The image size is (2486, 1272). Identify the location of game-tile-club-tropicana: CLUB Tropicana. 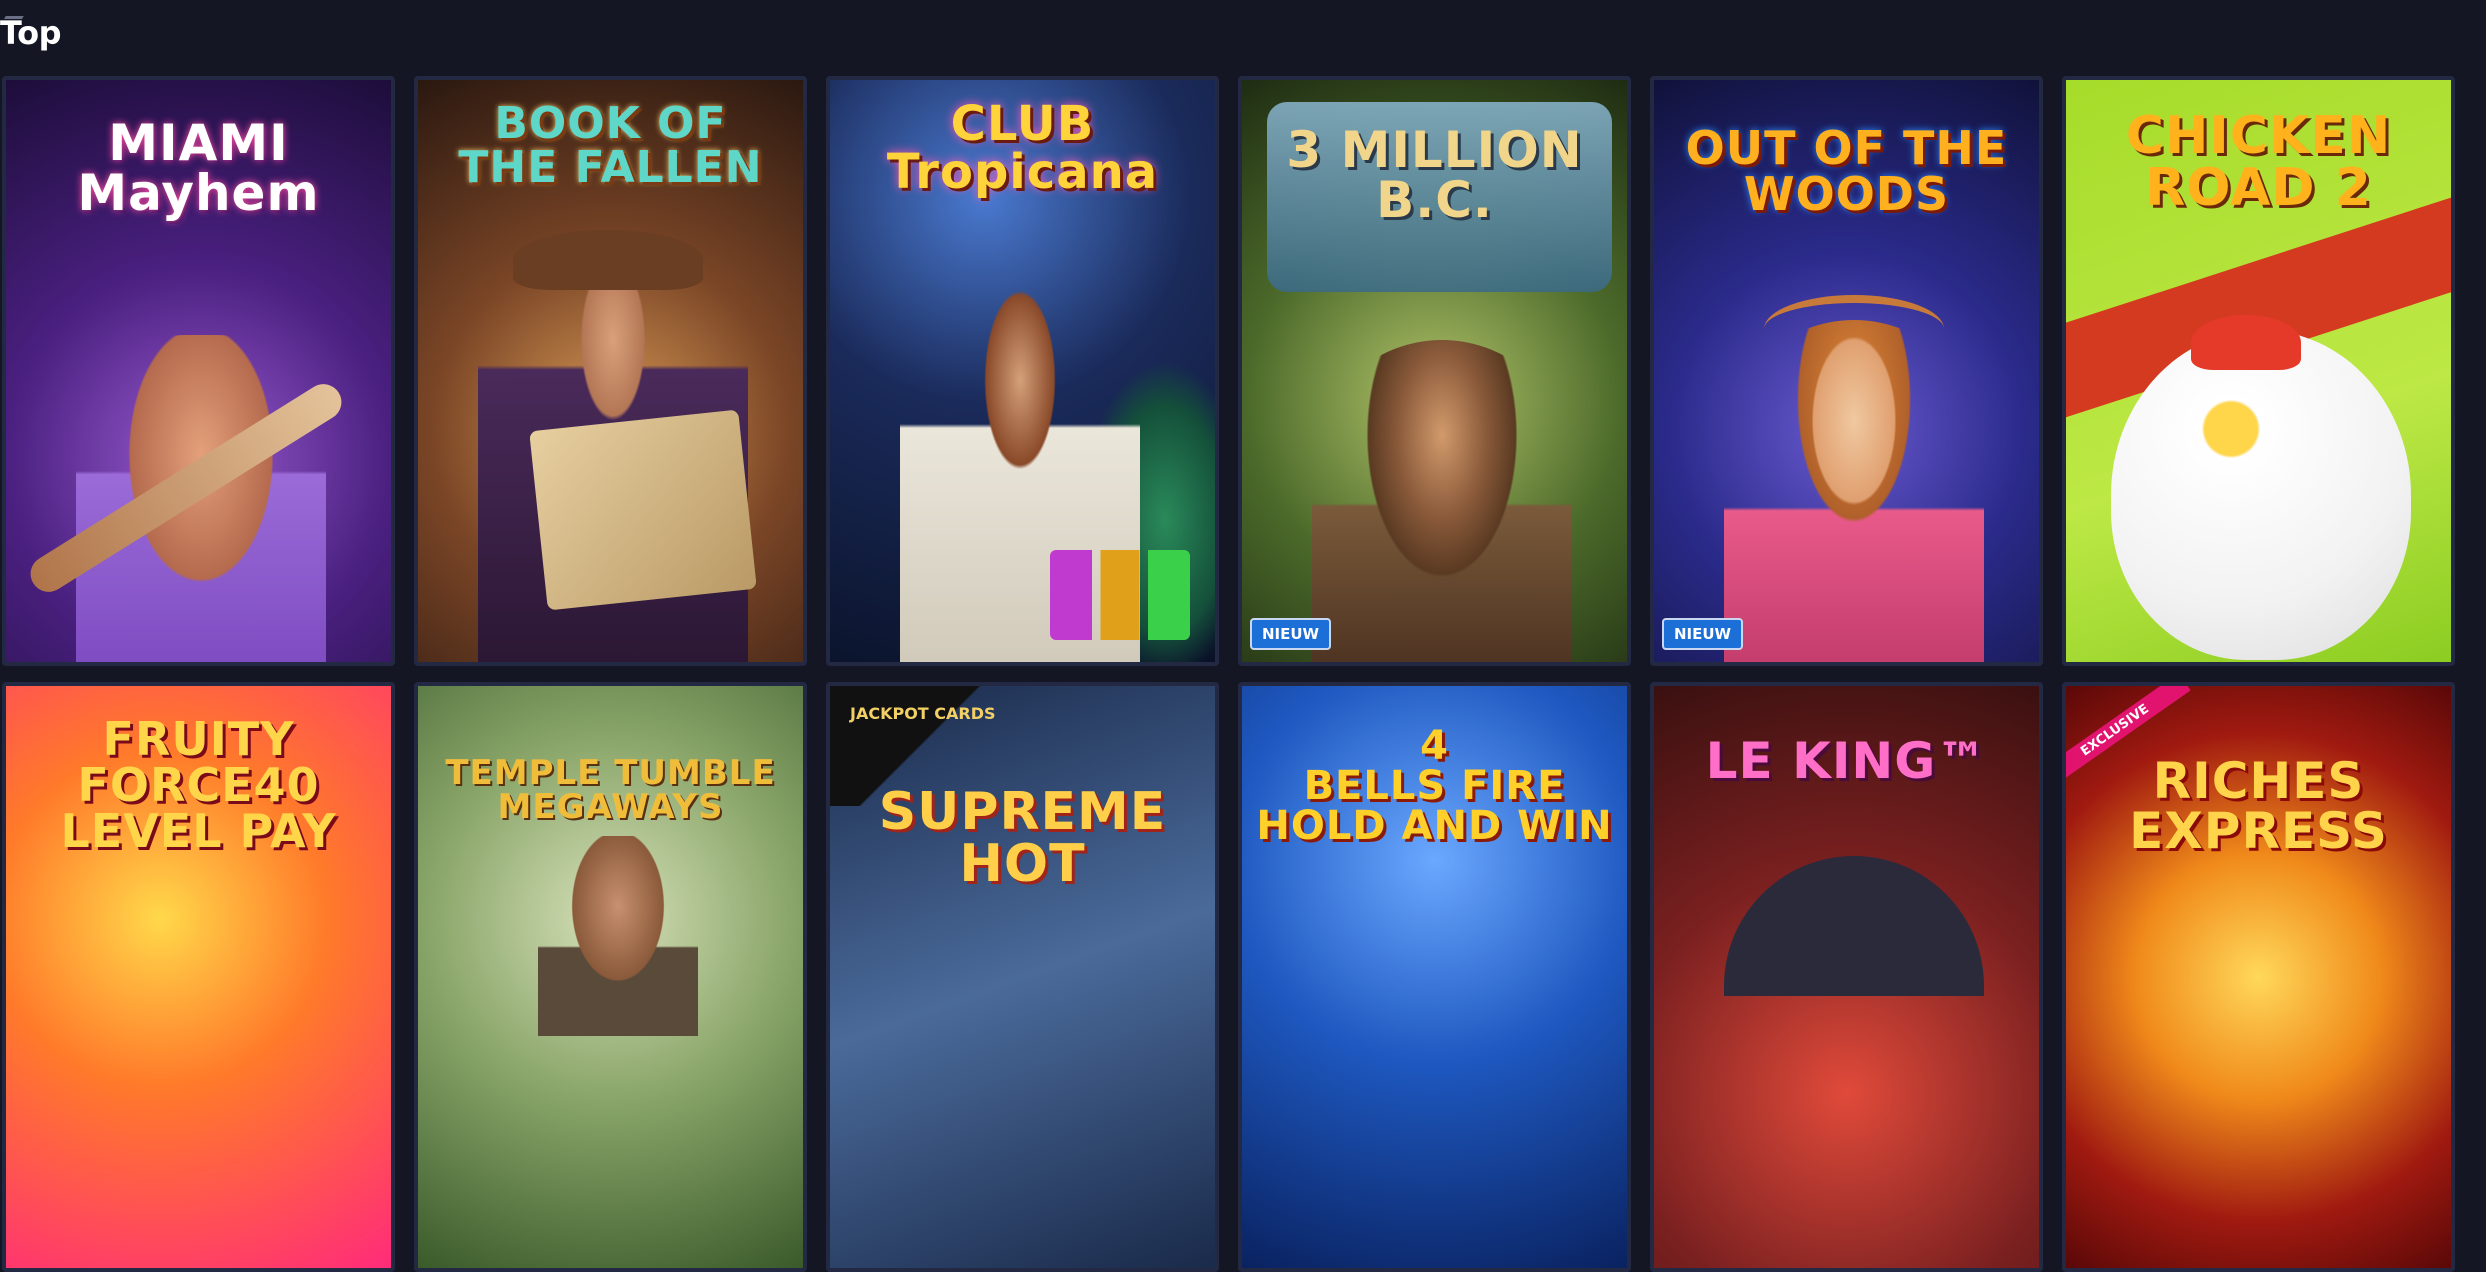
(1022, 371).